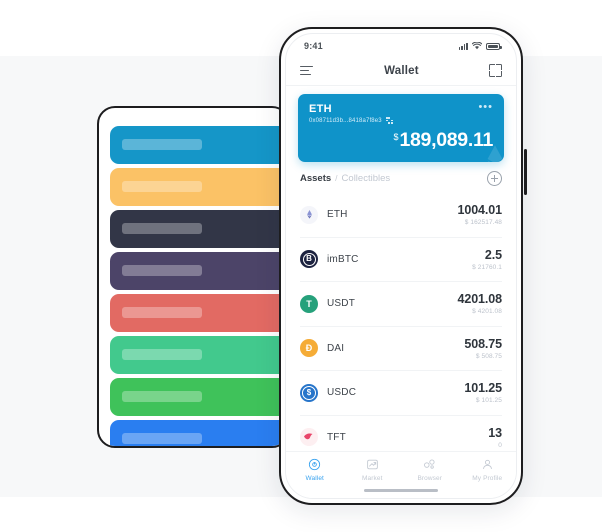 This screenshot has width=602, height=532. I want to click on asset-amount: 13, so click(495, 432).